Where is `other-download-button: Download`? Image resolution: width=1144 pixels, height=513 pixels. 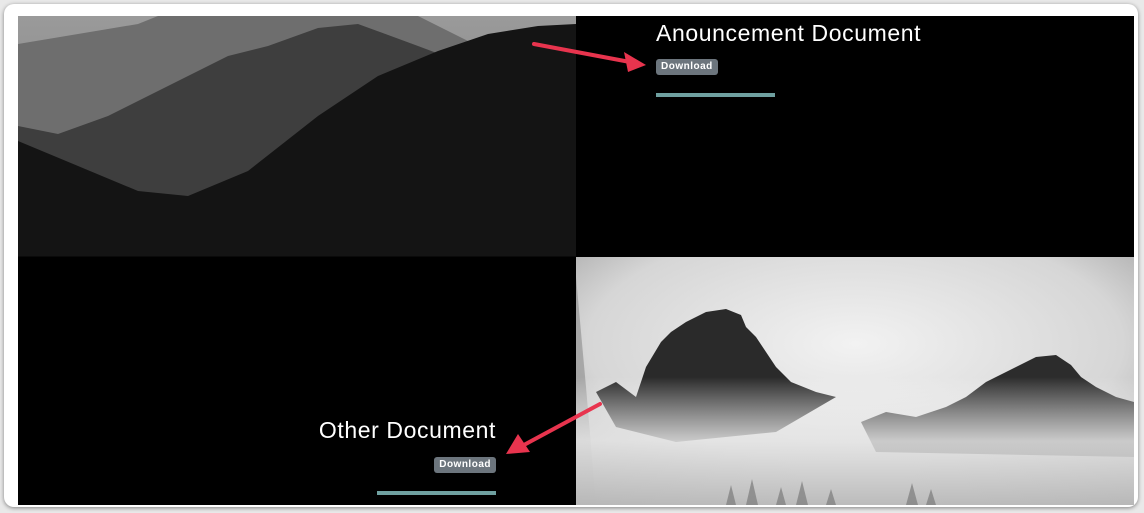 other-download-button: Download is located at coordinates (465, 465).